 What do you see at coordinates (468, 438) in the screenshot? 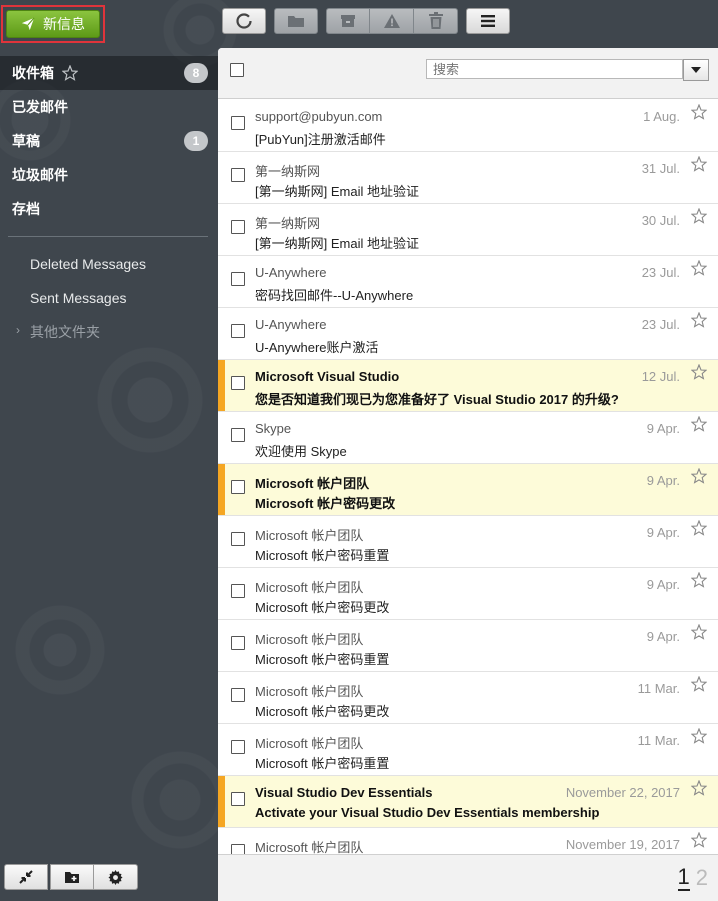
I see `message-row: Skype 欢迎使用 Skype 9 Apr.` at bounding box center [468, 438].